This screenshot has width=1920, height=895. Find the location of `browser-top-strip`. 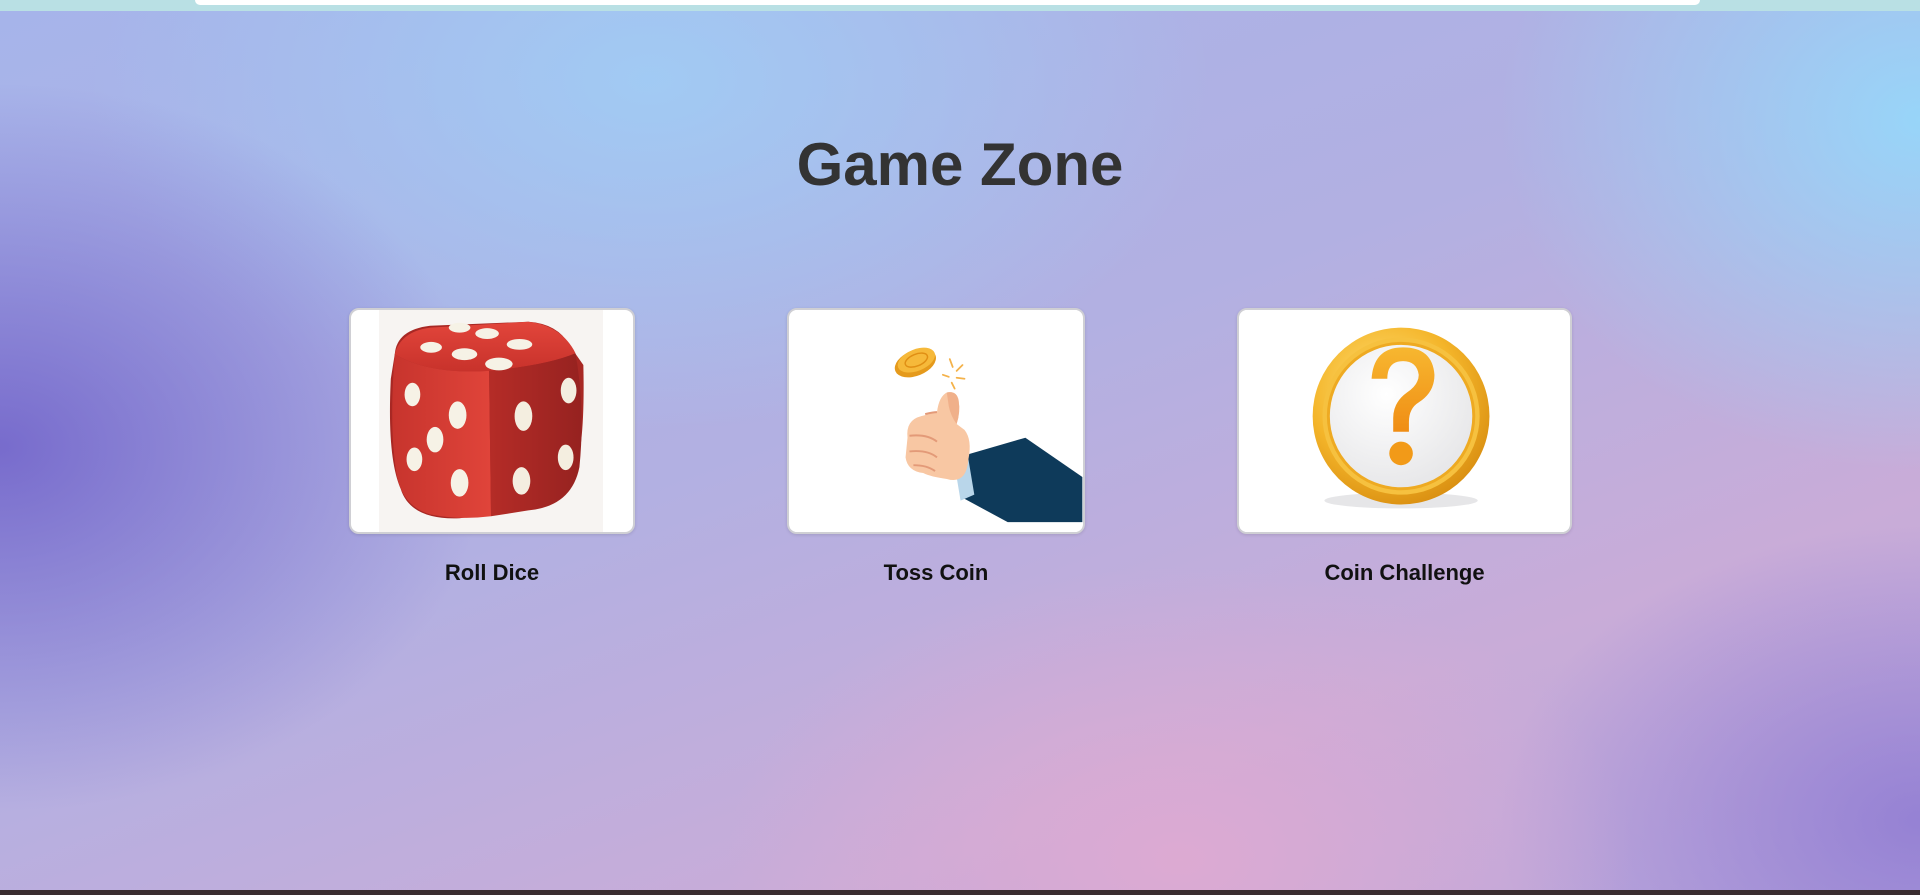

browser-top-strip is located at coordinates (960, 5).